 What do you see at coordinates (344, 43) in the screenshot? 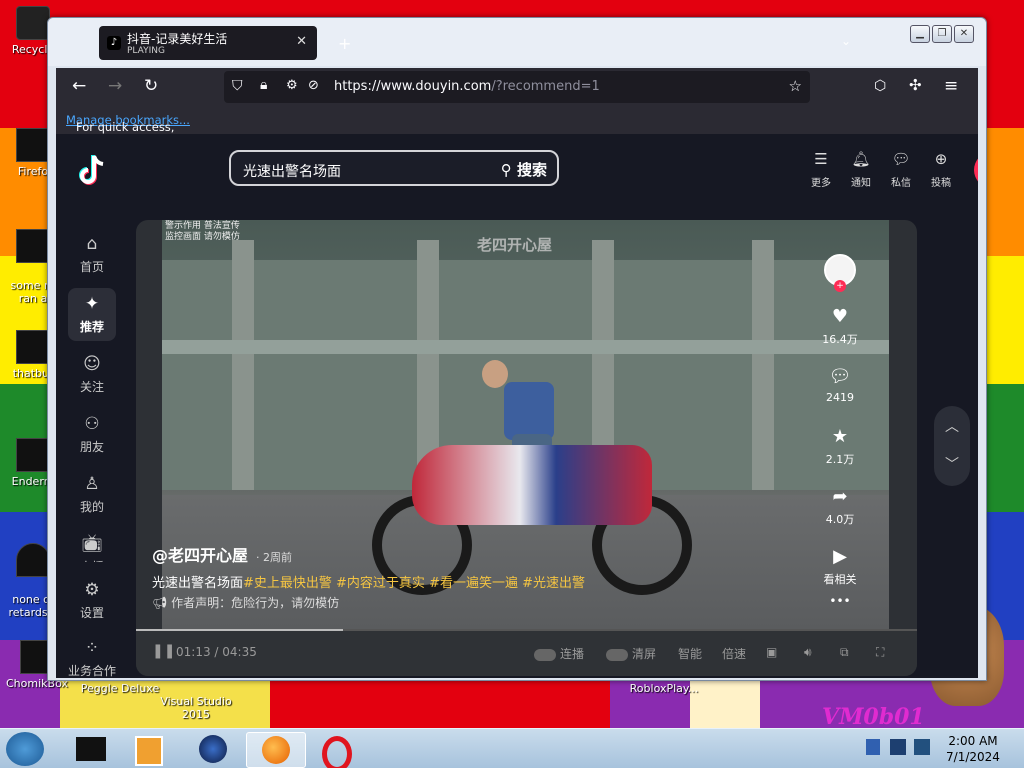
I see `new-tab-button: +` at bounding box center [344, 43].